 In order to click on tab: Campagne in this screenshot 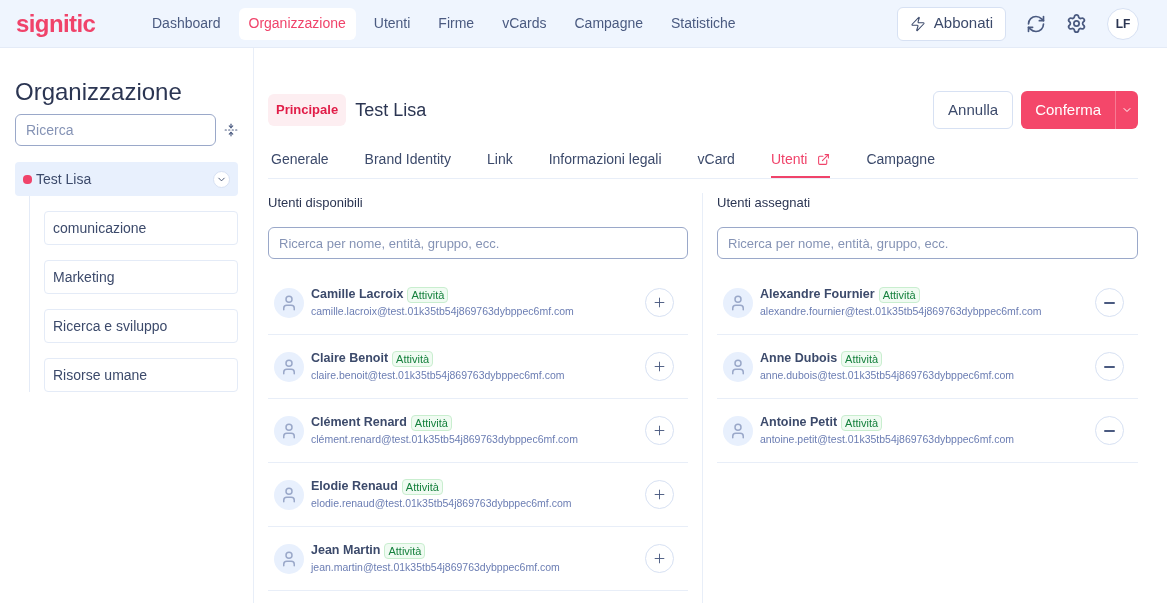, I will do `click(900, 160)`.